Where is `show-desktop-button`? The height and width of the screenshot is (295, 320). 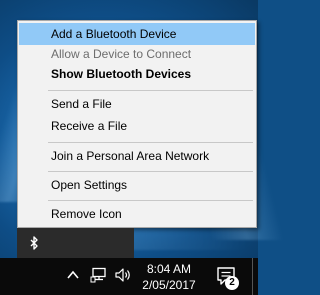
show-desktop-button is located at coordinates (252, 276).